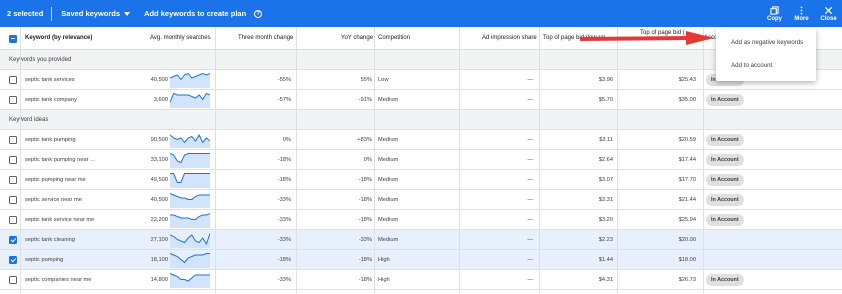  What do you see at coordinates (265, 38) in the screenshot?
I see `col-three-month: Three month change` at bounding box center [265, 38].